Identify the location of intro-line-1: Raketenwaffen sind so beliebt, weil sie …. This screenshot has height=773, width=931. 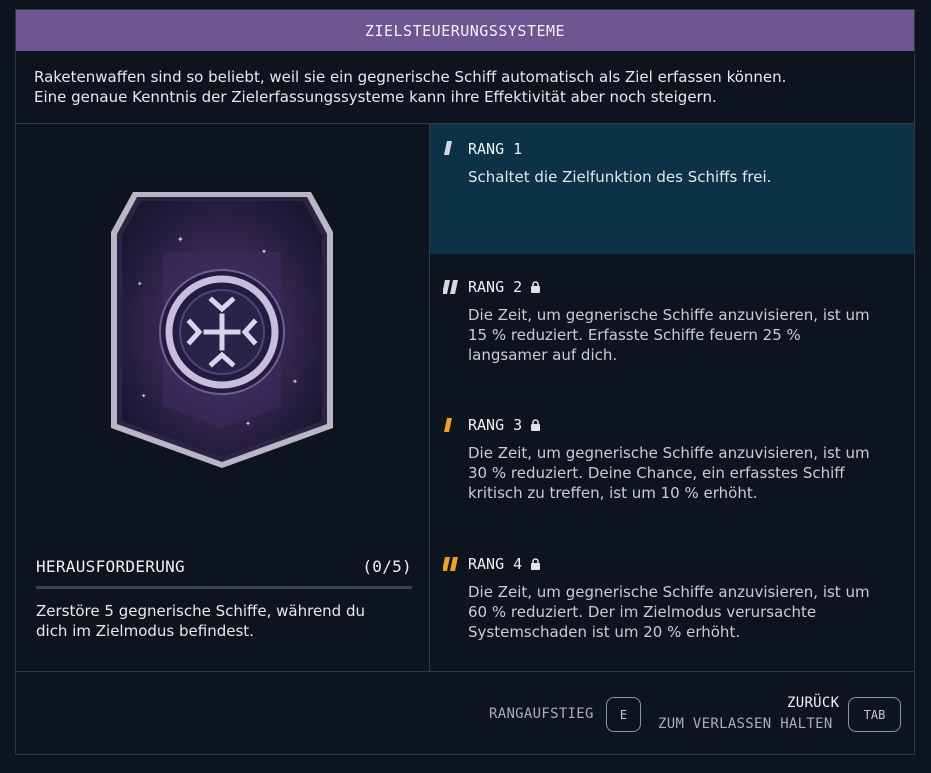
(410, 77).